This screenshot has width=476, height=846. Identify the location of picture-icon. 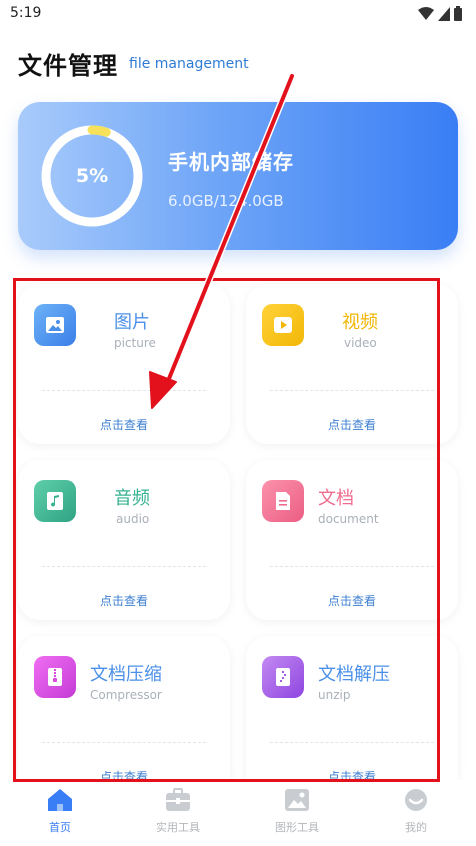
(297, 800).